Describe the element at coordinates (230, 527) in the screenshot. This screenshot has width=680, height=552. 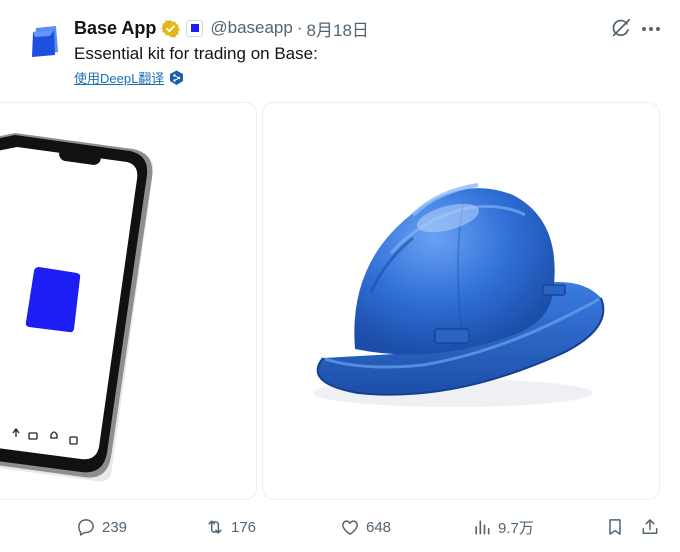
I see `repost-button: 176` at that location.